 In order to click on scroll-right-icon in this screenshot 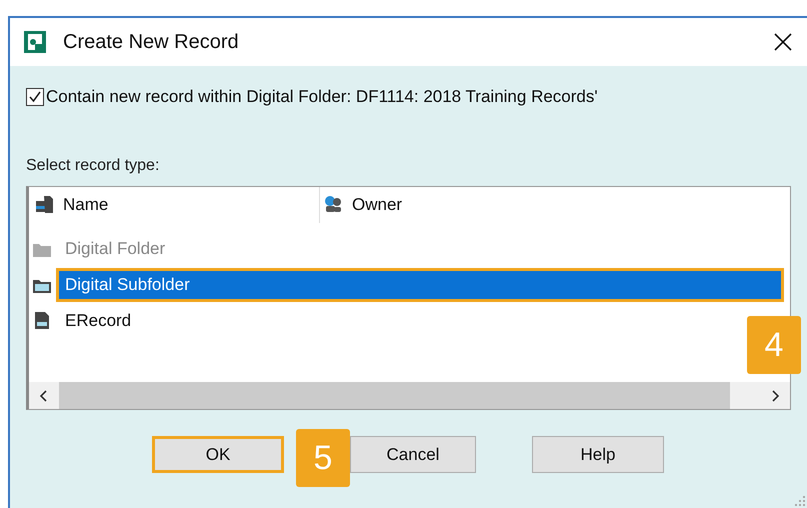, I will do `click(775, 396)`.